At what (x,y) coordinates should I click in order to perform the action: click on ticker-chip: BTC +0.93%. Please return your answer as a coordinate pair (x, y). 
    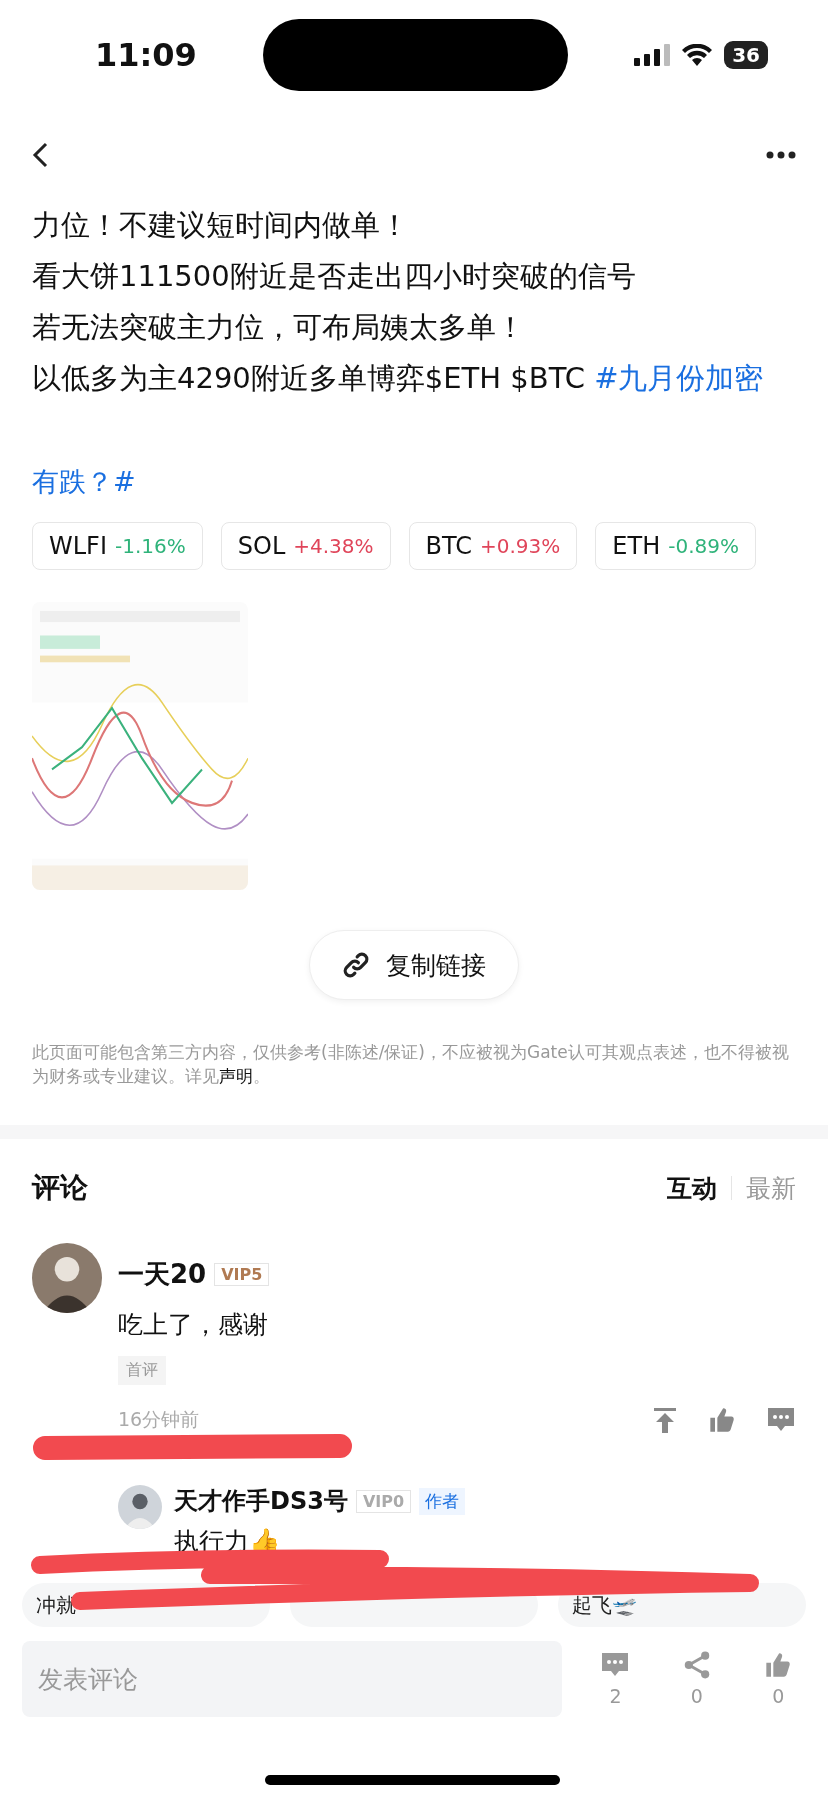
    Looking at the image, I should click on (493, 546).